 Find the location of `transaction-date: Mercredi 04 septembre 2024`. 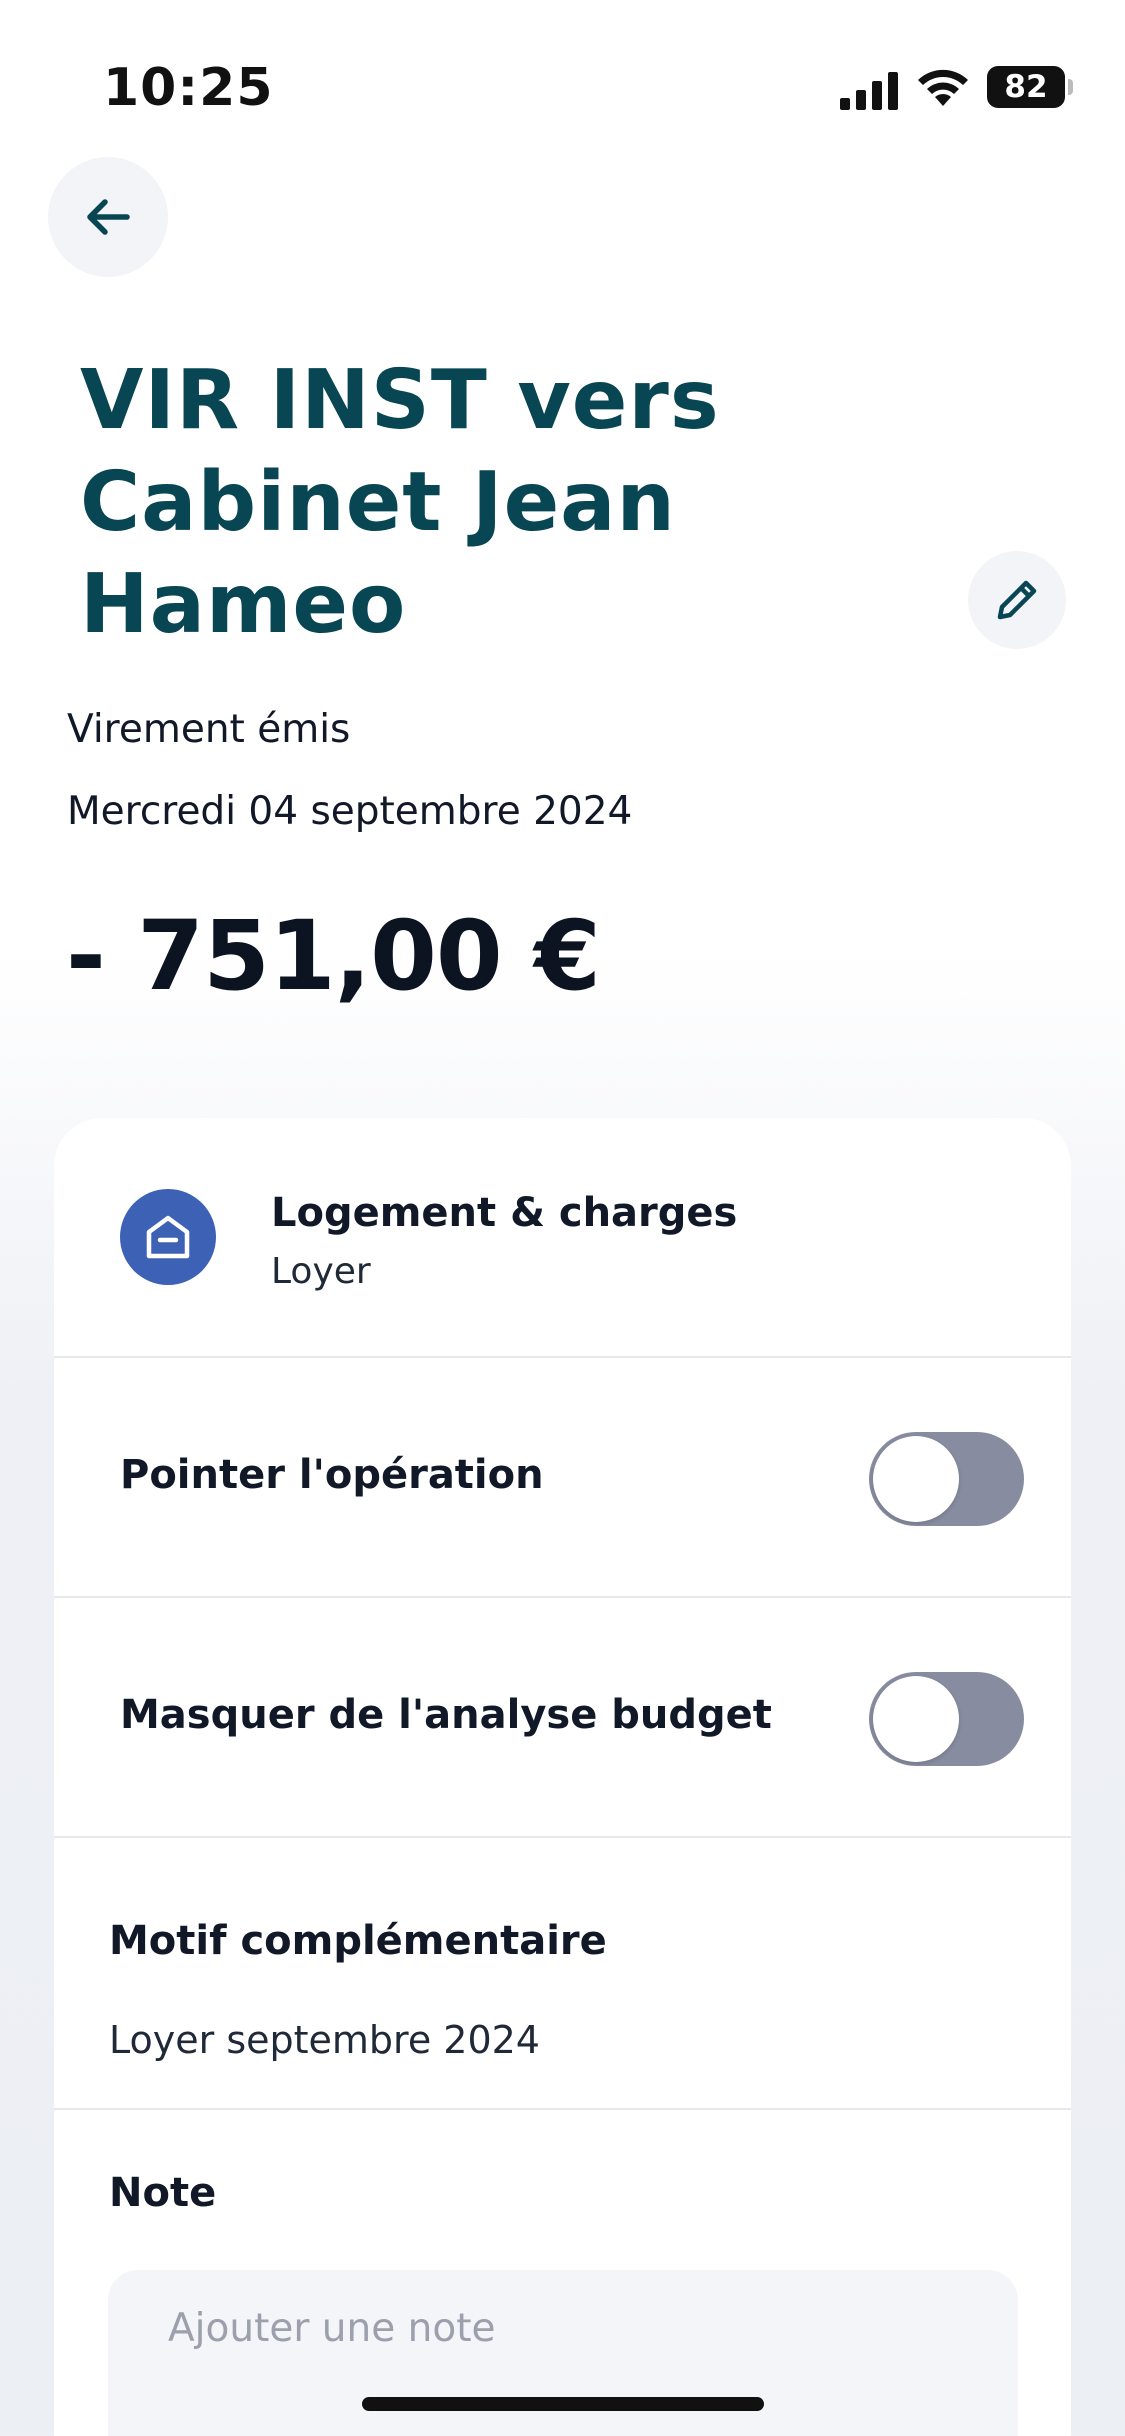

transaction-date: Mercredi 04 septembre 2024 is located at coordinates (350, 811).